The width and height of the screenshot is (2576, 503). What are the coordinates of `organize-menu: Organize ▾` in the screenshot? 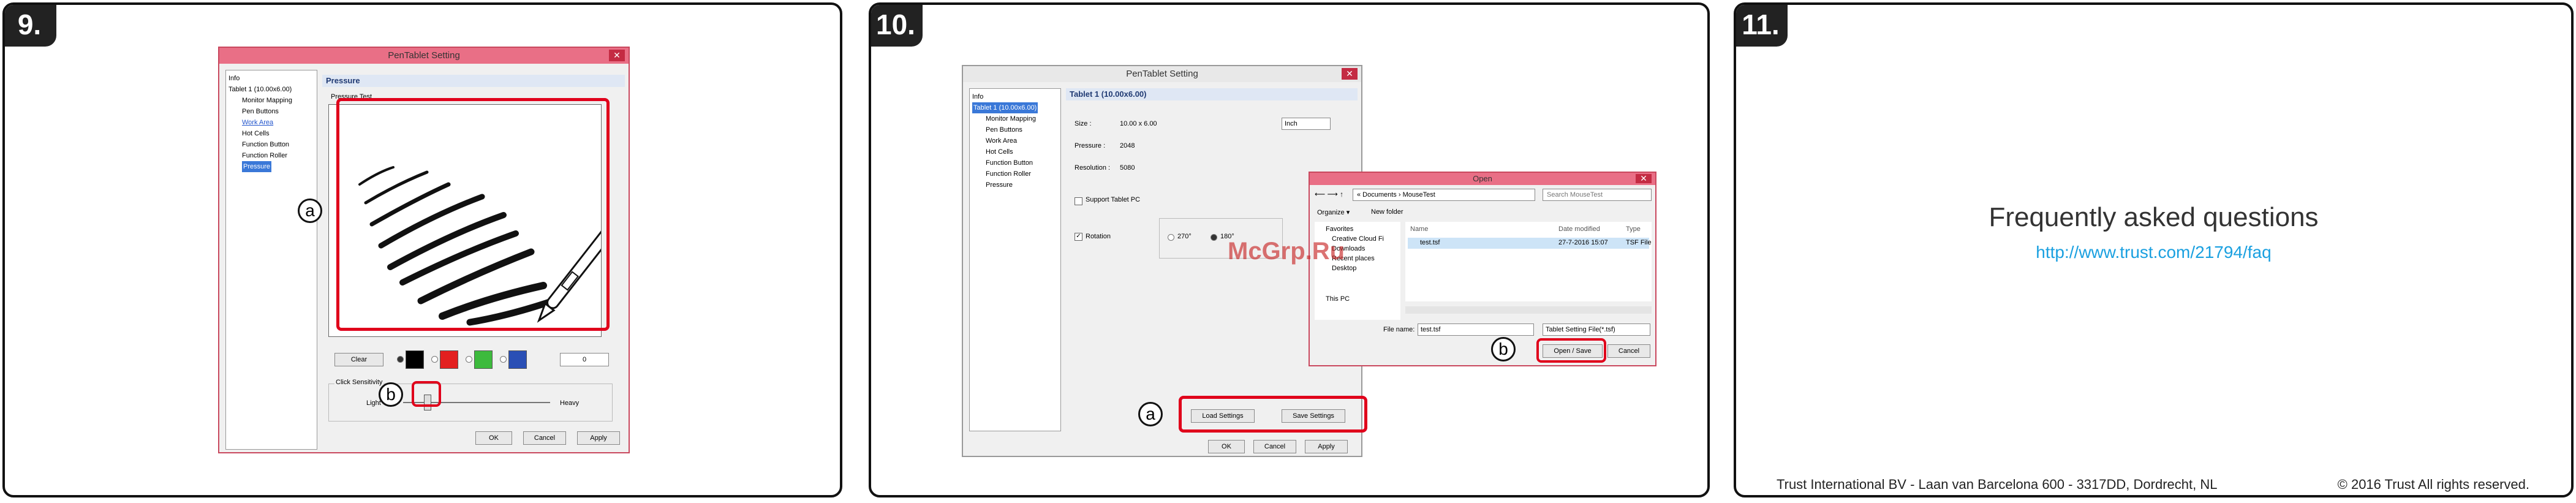 It's located at (1333, 212).